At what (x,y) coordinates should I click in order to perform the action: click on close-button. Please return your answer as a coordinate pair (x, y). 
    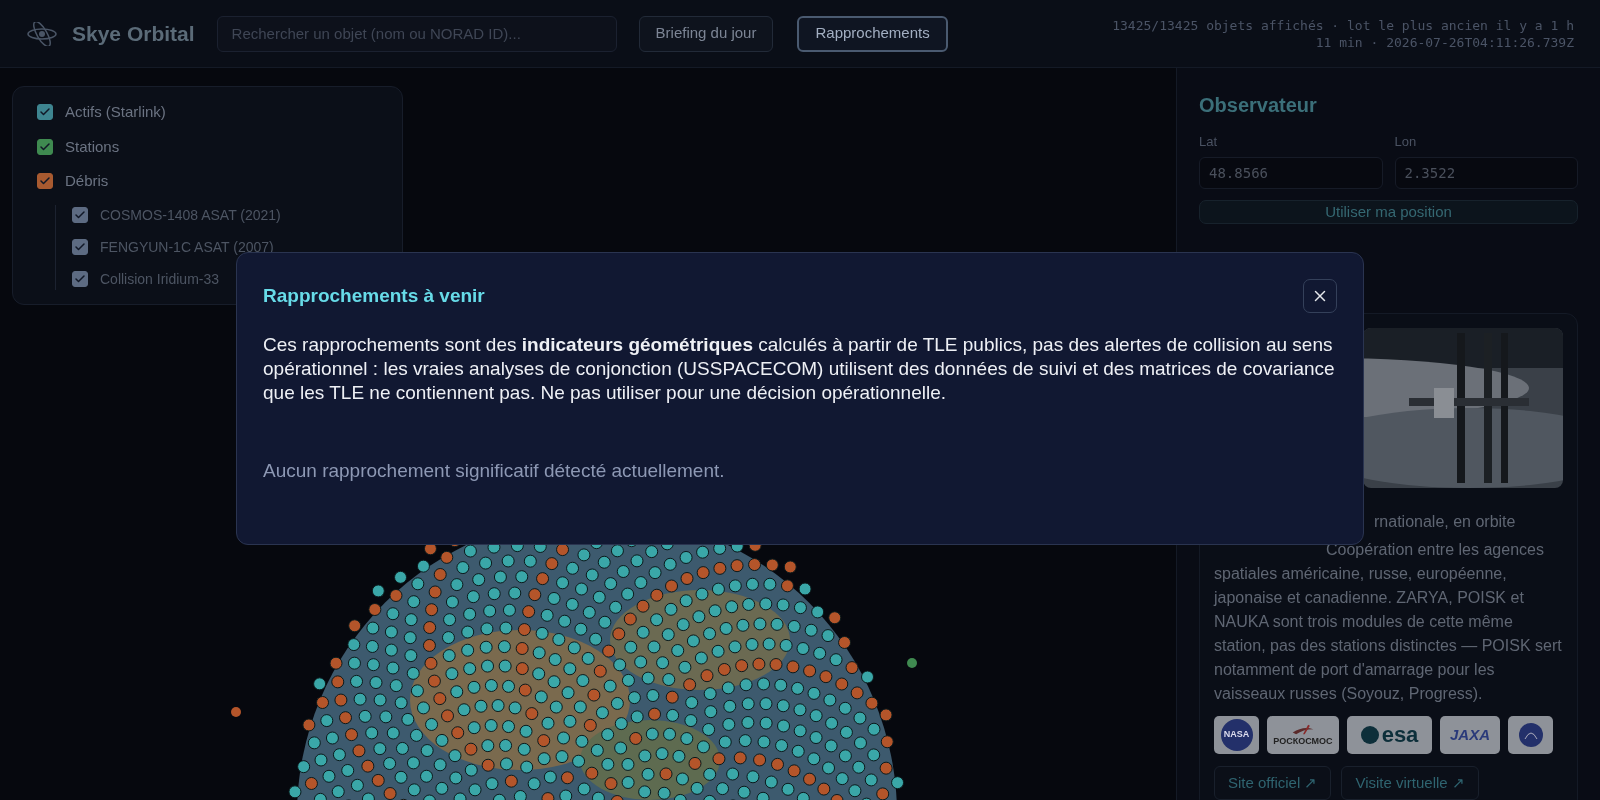
    Looking at the image, I should click on (1320, 296).